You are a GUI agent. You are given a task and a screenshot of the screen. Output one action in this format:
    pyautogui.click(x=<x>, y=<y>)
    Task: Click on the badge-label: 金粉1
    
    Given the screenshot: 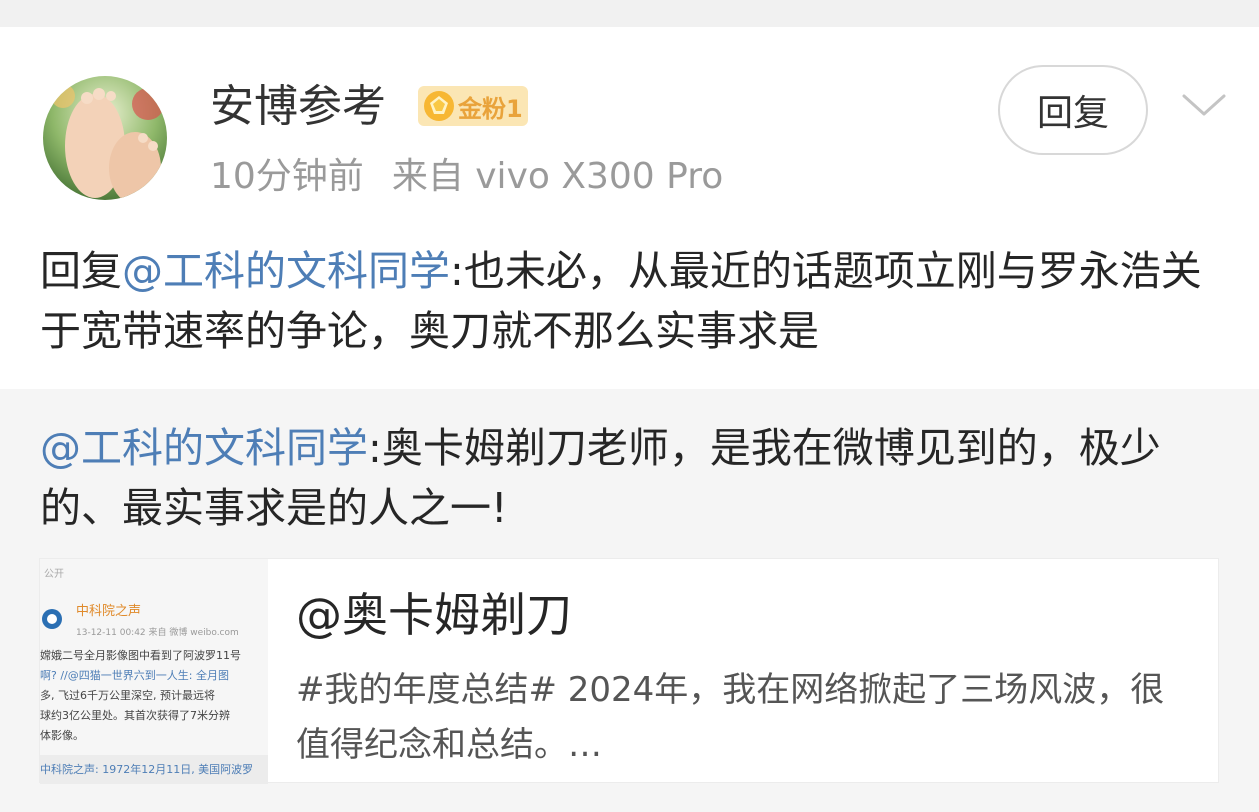 What is the action you would take?
    pyautogui.click(x=490, y=108)
    